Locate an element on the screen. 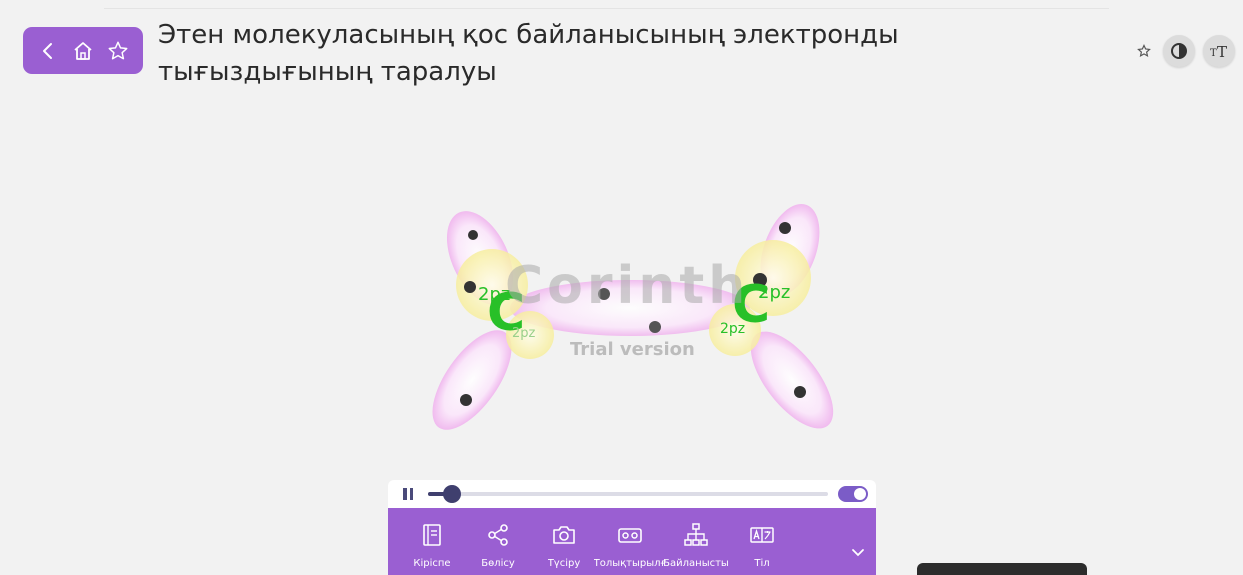 Image resolution: width=1243 pixels, height=575 pixels. toolbar-capture-button: Түсіру is located at coordinates (564, 538).